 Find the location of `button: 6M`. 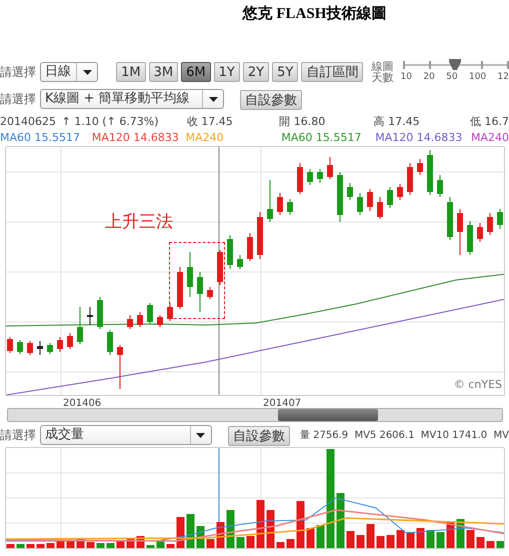

button: 6M is located at coordinates (196, 72).